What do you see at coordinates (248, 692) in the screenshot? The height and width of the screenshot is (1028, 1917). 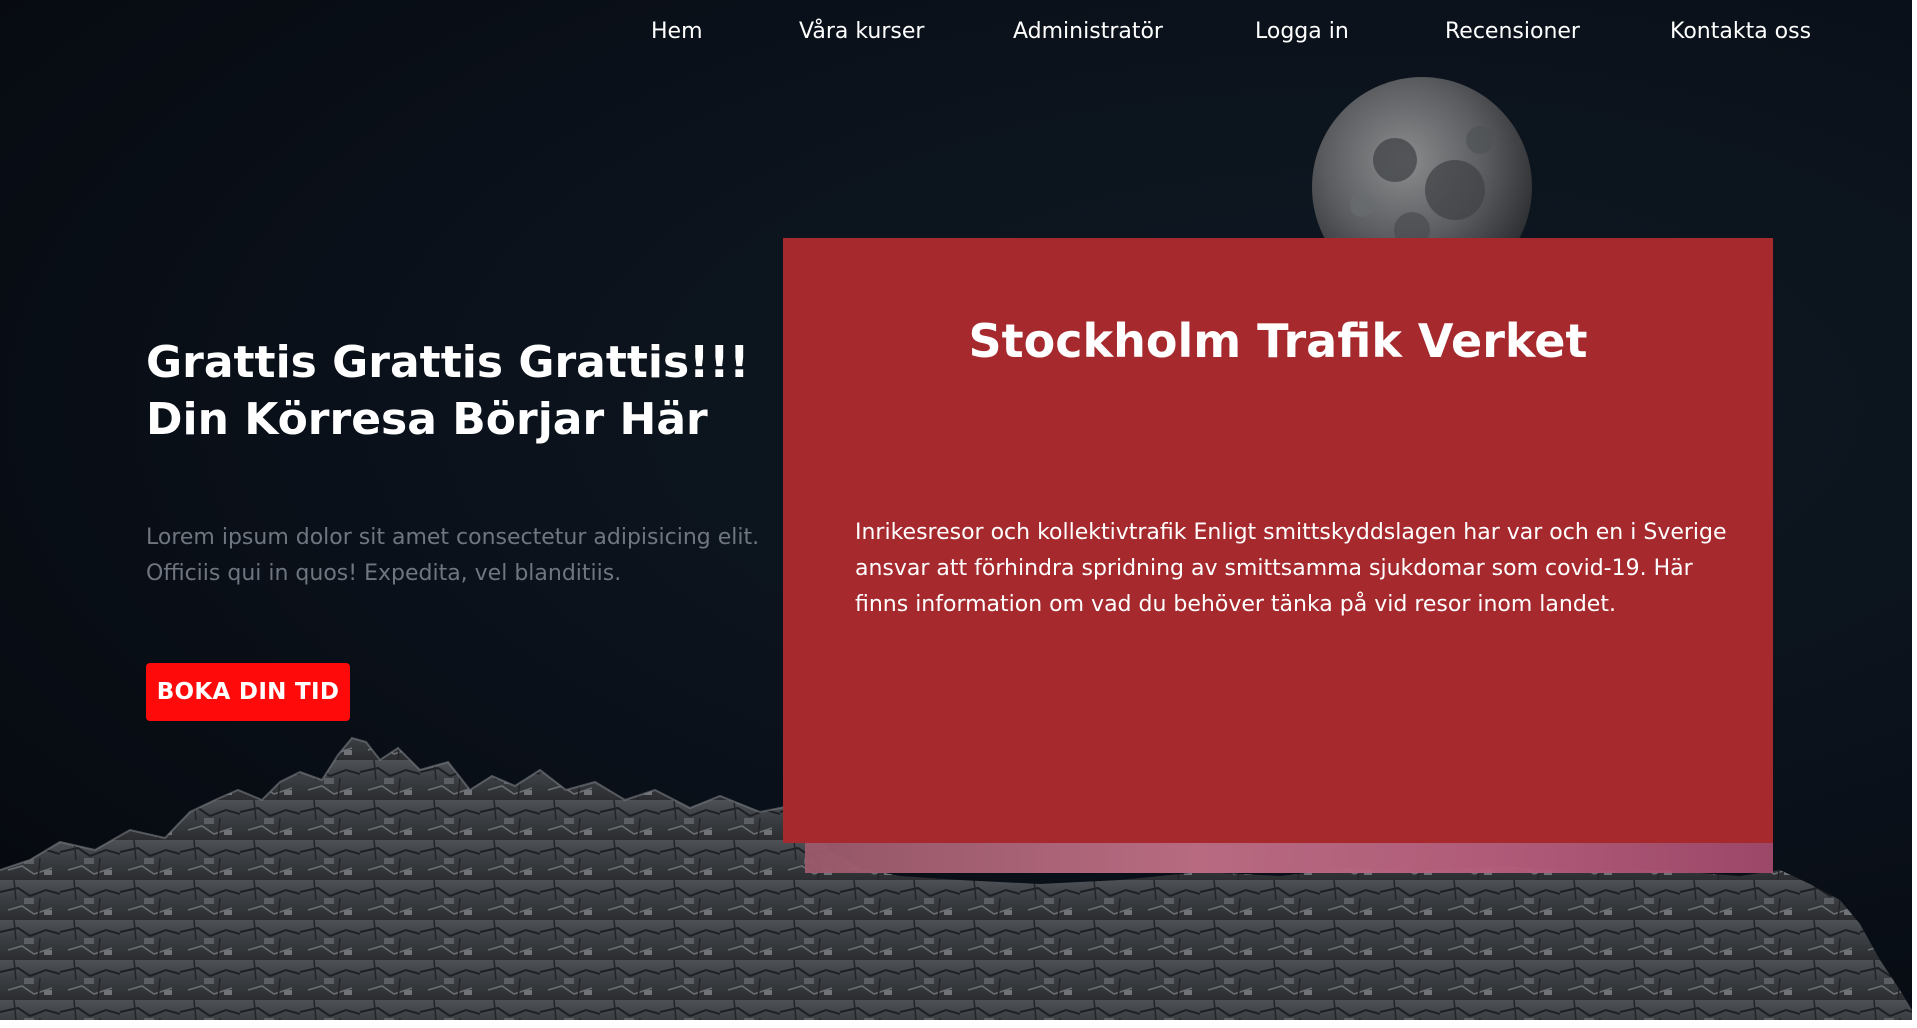 I see `book-appointment-button: BOKA DIN TID` at bounding box center [248, 692].